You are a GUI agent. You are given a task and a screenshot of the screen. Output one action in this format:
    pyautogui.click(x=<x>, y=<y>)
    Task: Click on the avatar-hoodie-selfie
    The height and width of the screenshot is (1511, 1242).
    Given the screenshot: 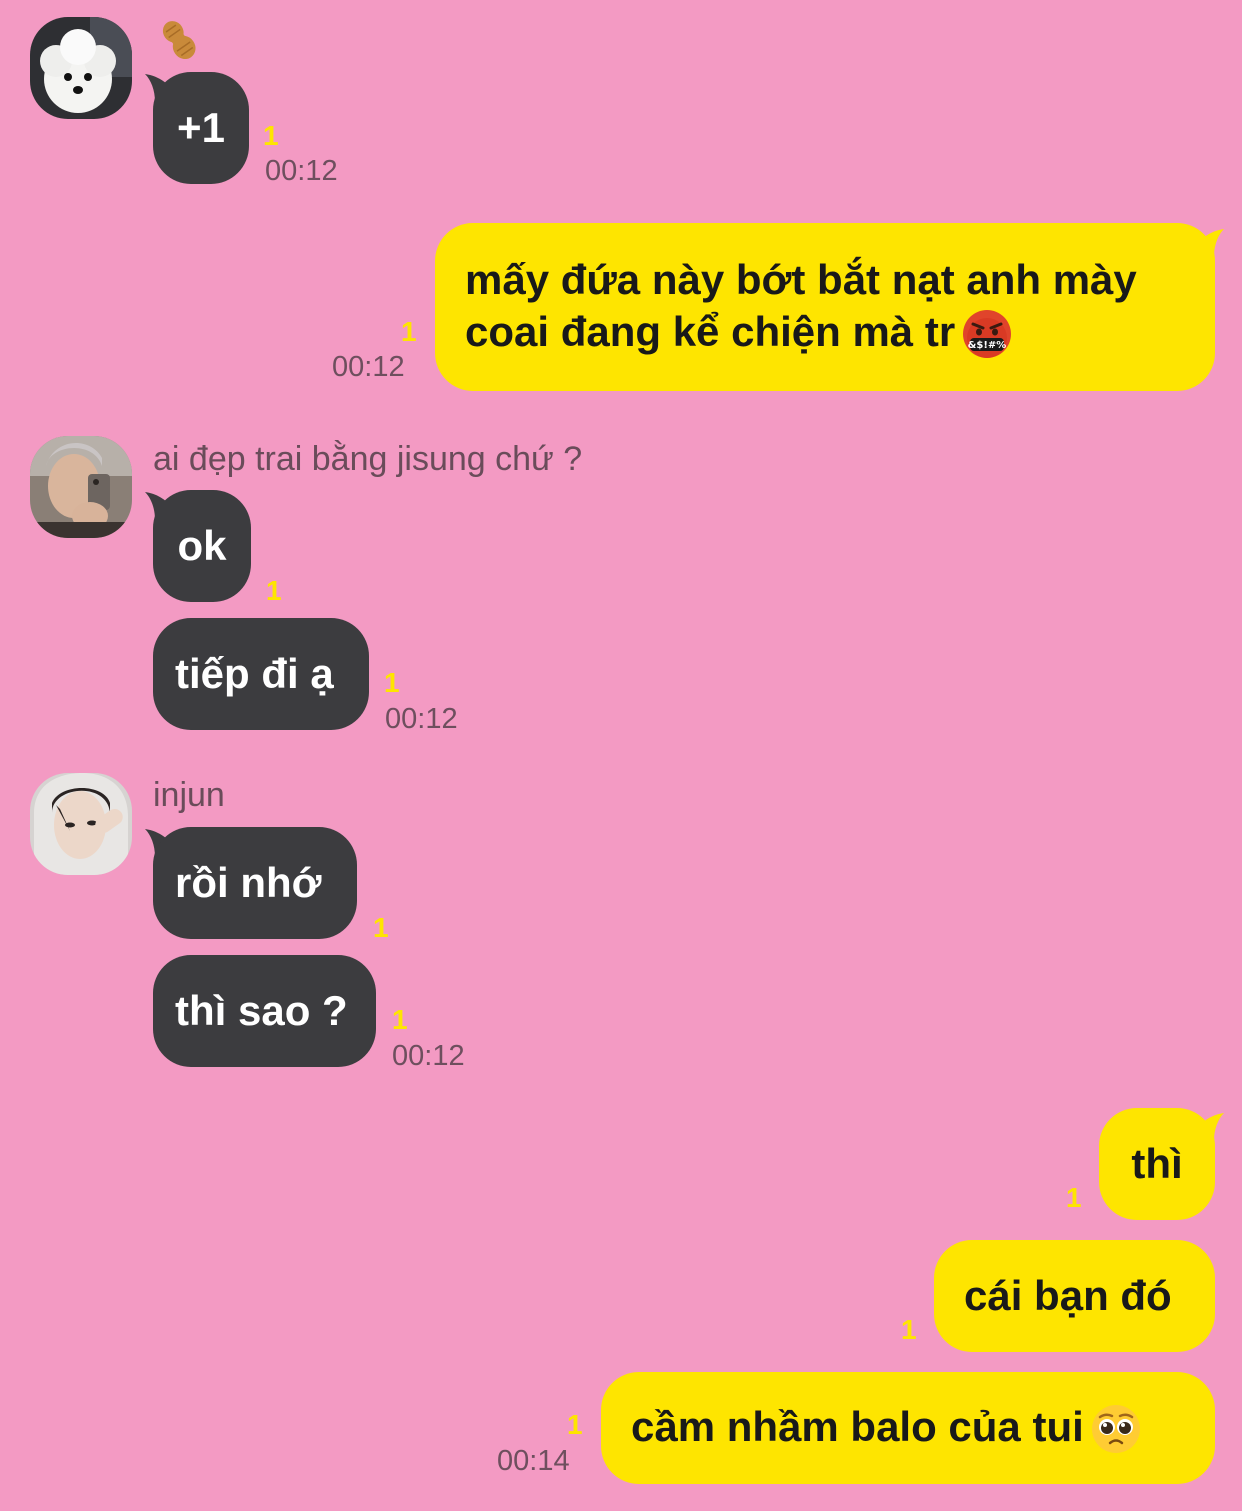 What is the action you would take?
    pyautogui.click(x=81, y=824)
    